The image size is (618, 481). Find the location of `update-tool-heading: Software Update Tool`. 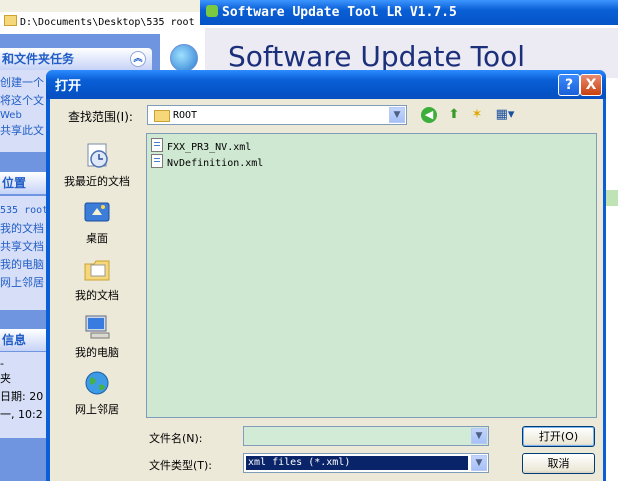

update-tool-heading: Software Update Tool is located at coordinates (377, 56).